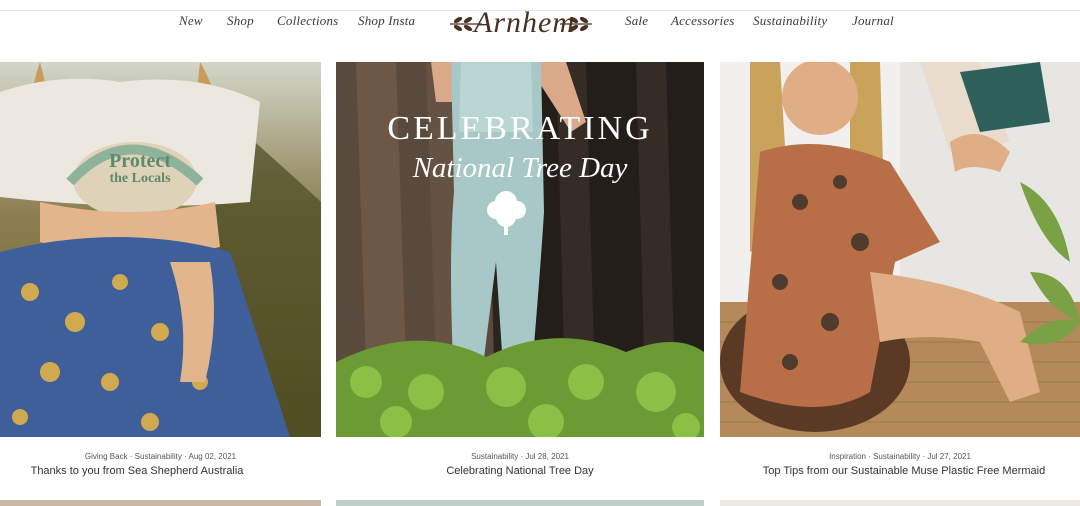 The height and width of the screenshot is (506, 1080). Describe the element at coordinates (703, 21) in the screenshot. I see `nav-accessories: Accessories` at that location.